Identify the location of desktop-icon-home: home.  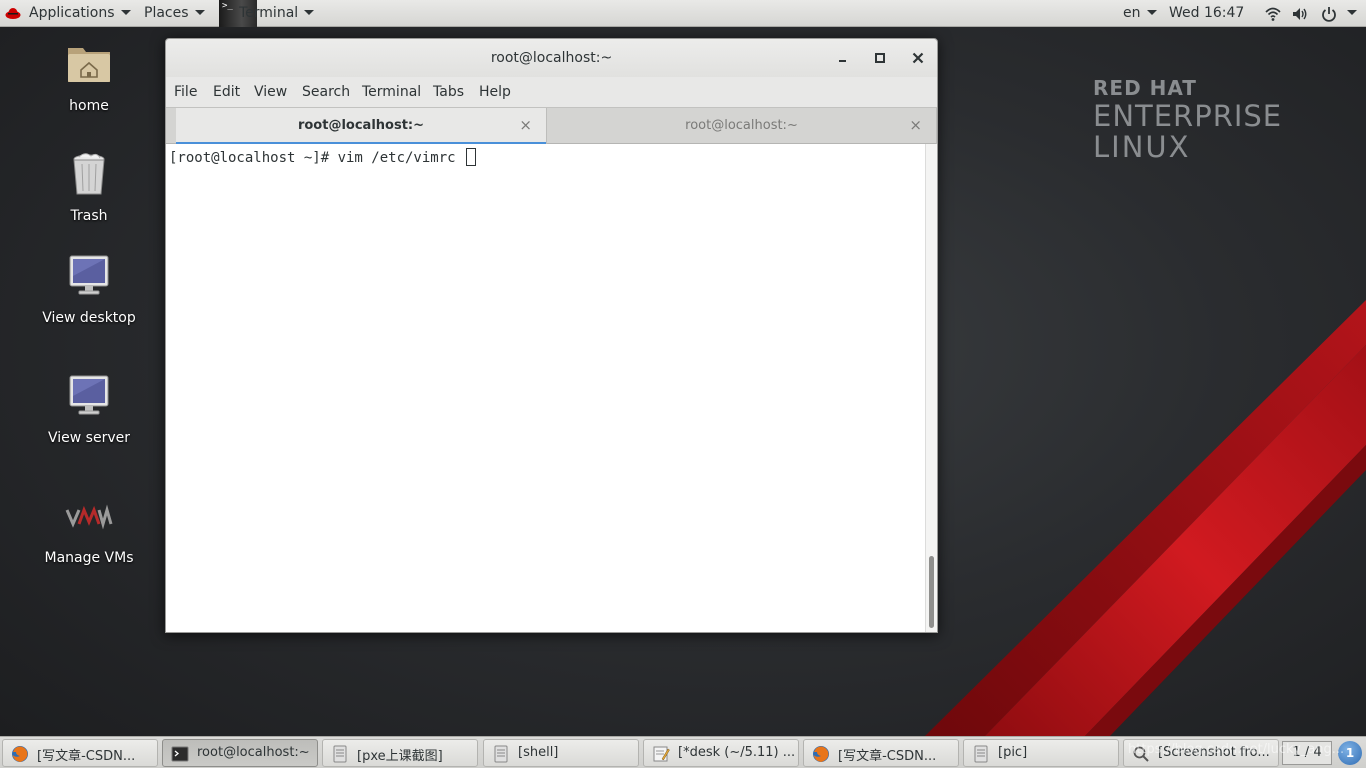
(89, 77).